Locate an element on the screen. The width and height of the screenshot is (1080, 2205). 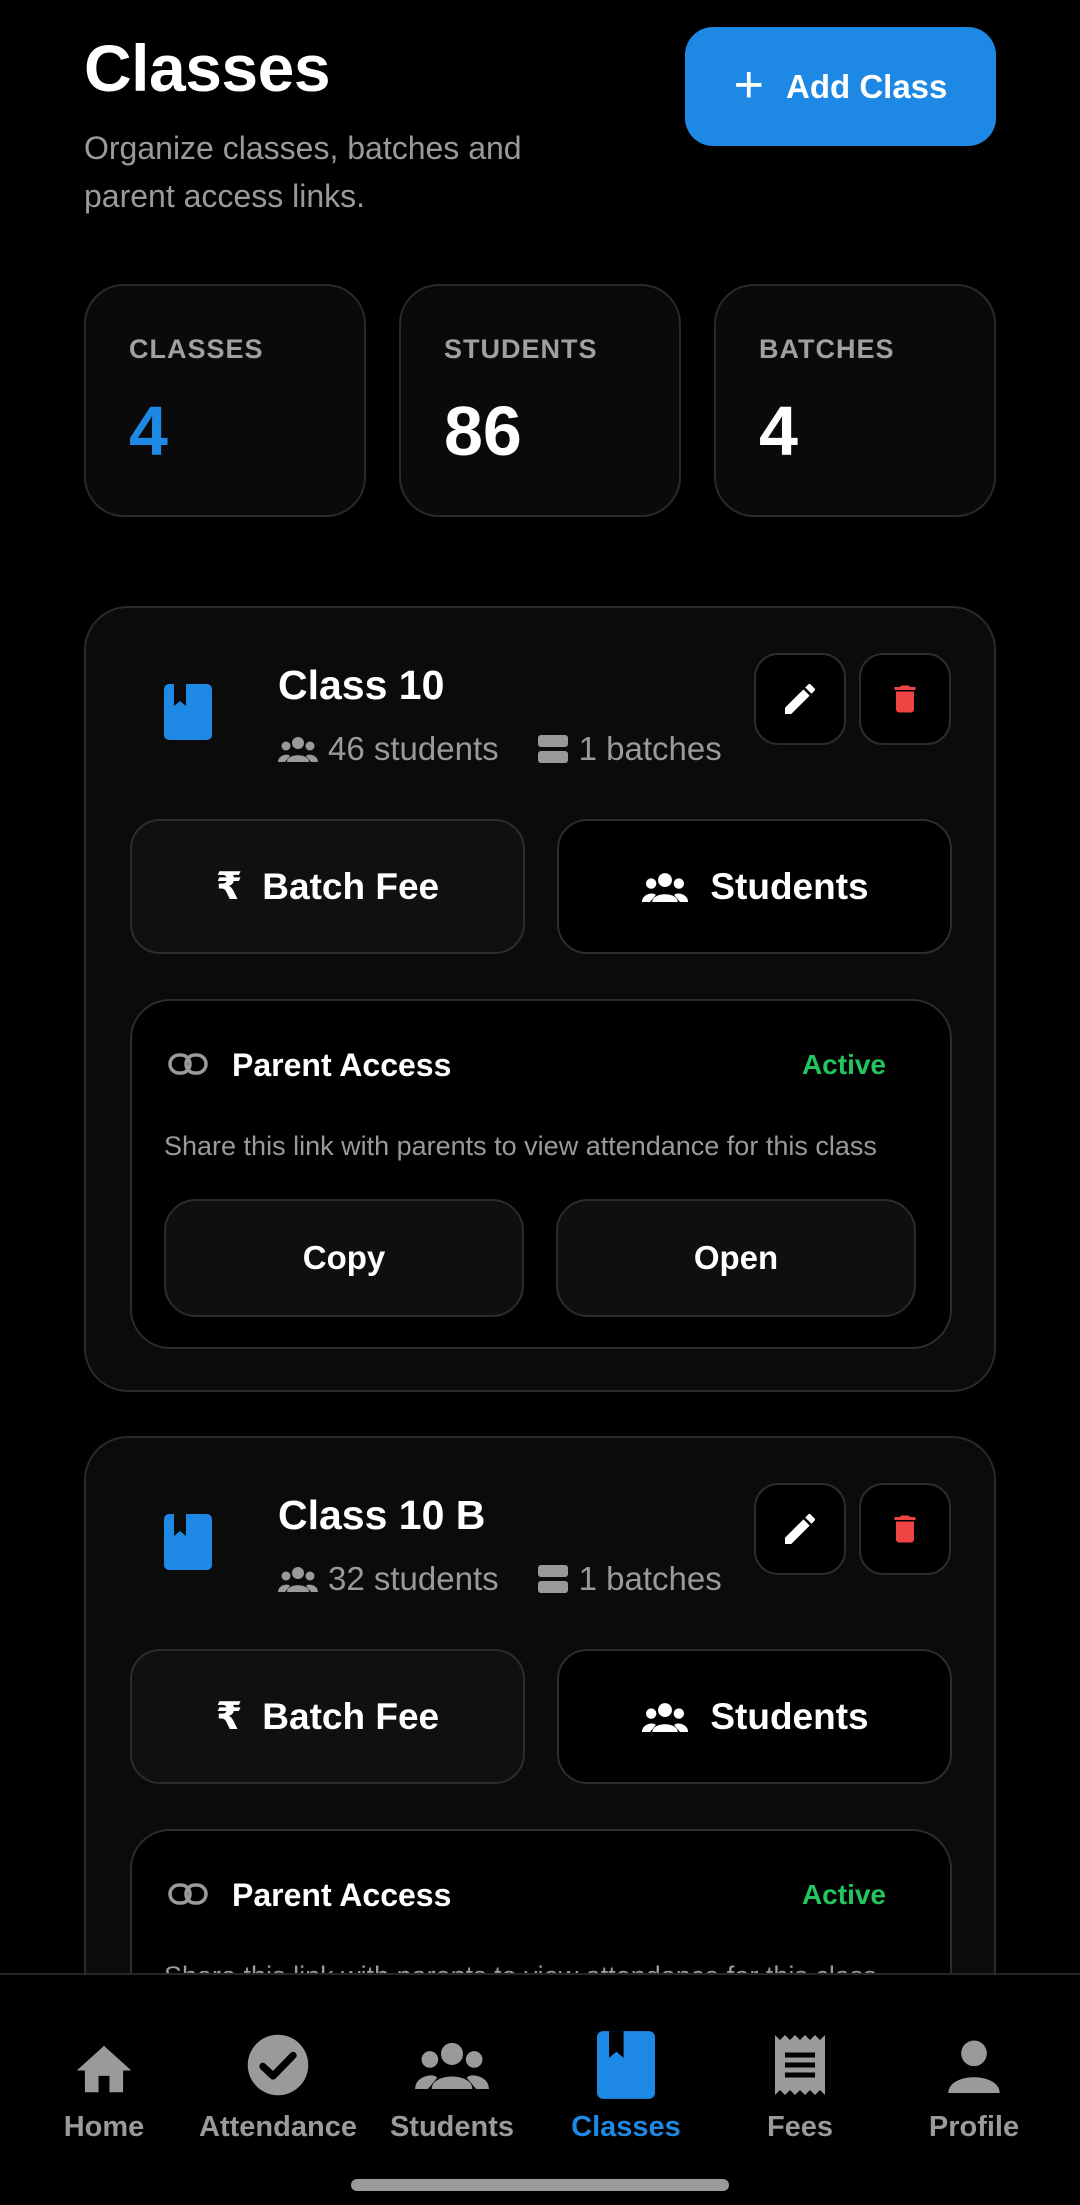
stat-label: BATCHES is located at coordinates (827, 349).